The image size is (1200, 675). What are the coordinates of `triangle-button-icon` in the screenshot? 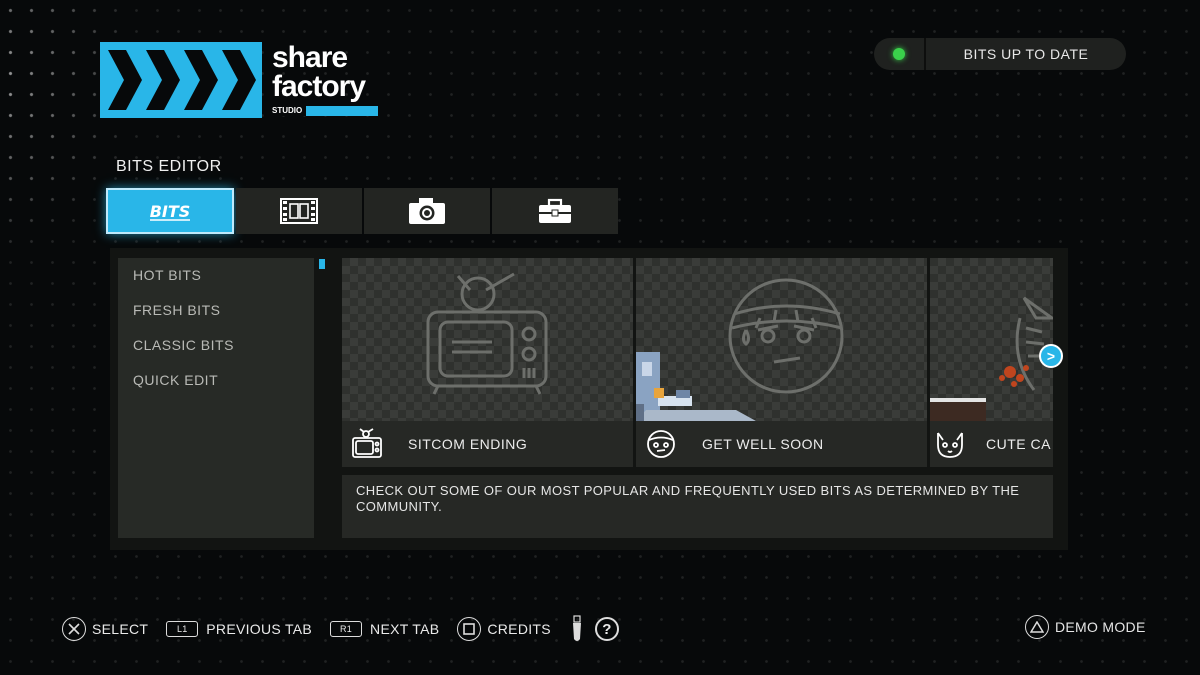 It's located at (1037, 627).